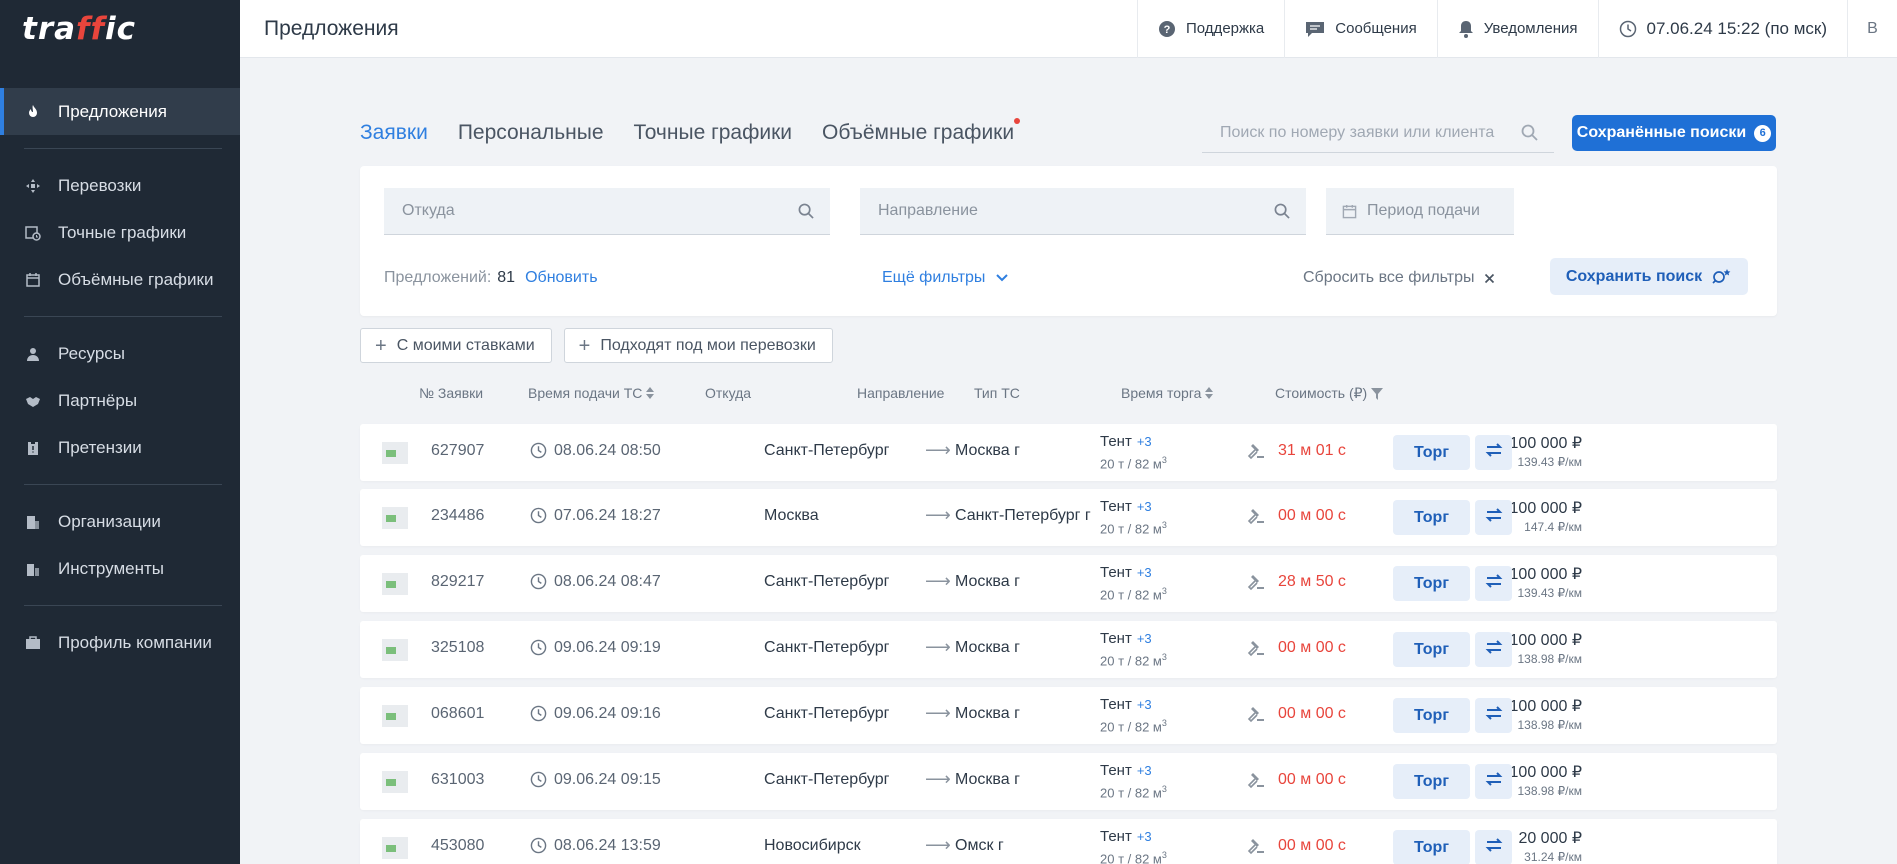 This screenshot has width=1897, height=864. What do you see at coordinates (1545, 574) in the screenshot?
I see `price: 100 000 ₽` at bounding box center [1545, 574].